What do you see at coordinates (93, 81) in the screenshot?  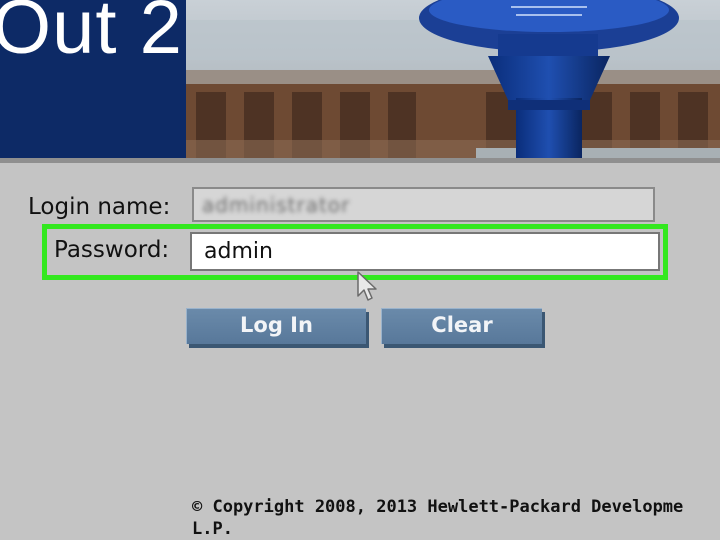 I see `title-panel: Out 2` at bounding box center [93, 81].